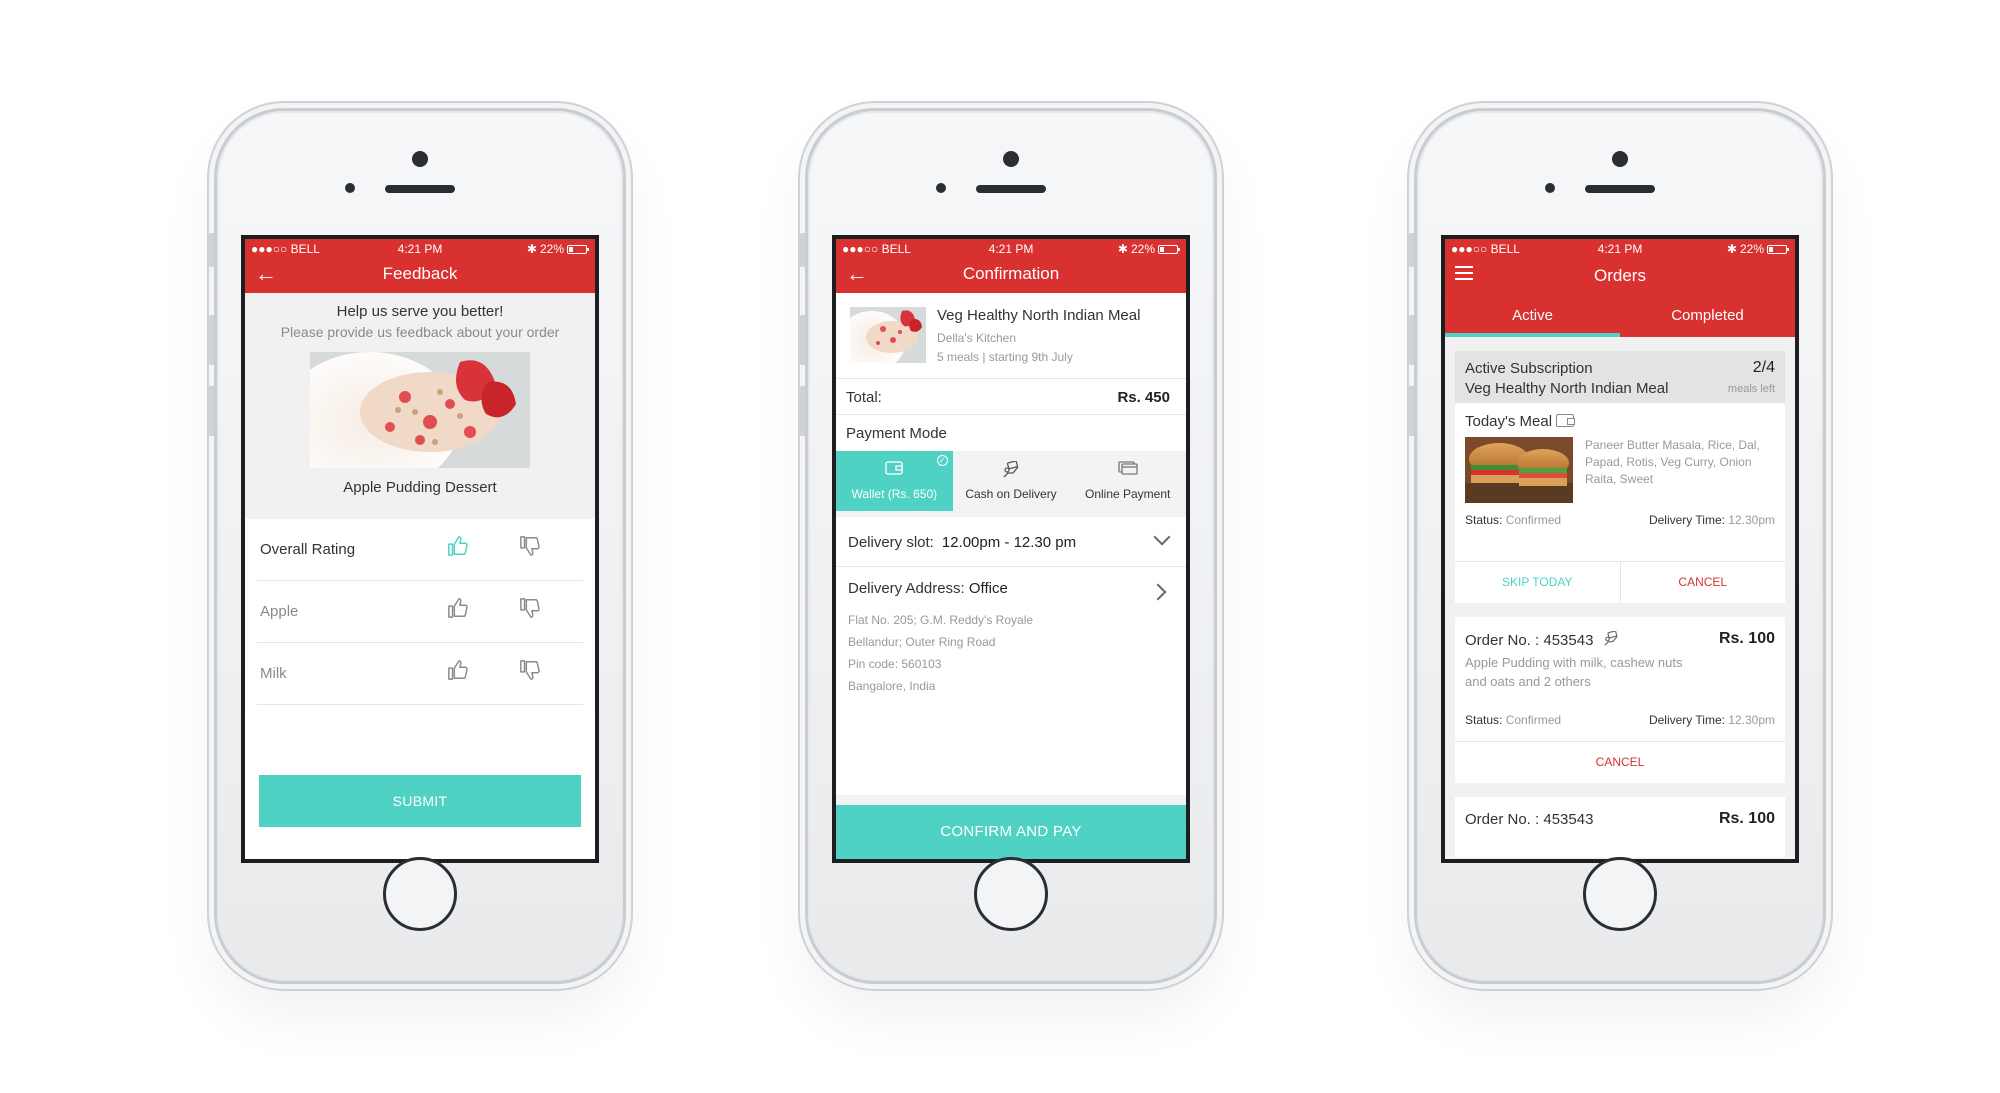 The image size is (2000, 1093). Describe the element at coordinates (420, 801) in the screenshot. I see `submit-button: SUBMIT` at that location.